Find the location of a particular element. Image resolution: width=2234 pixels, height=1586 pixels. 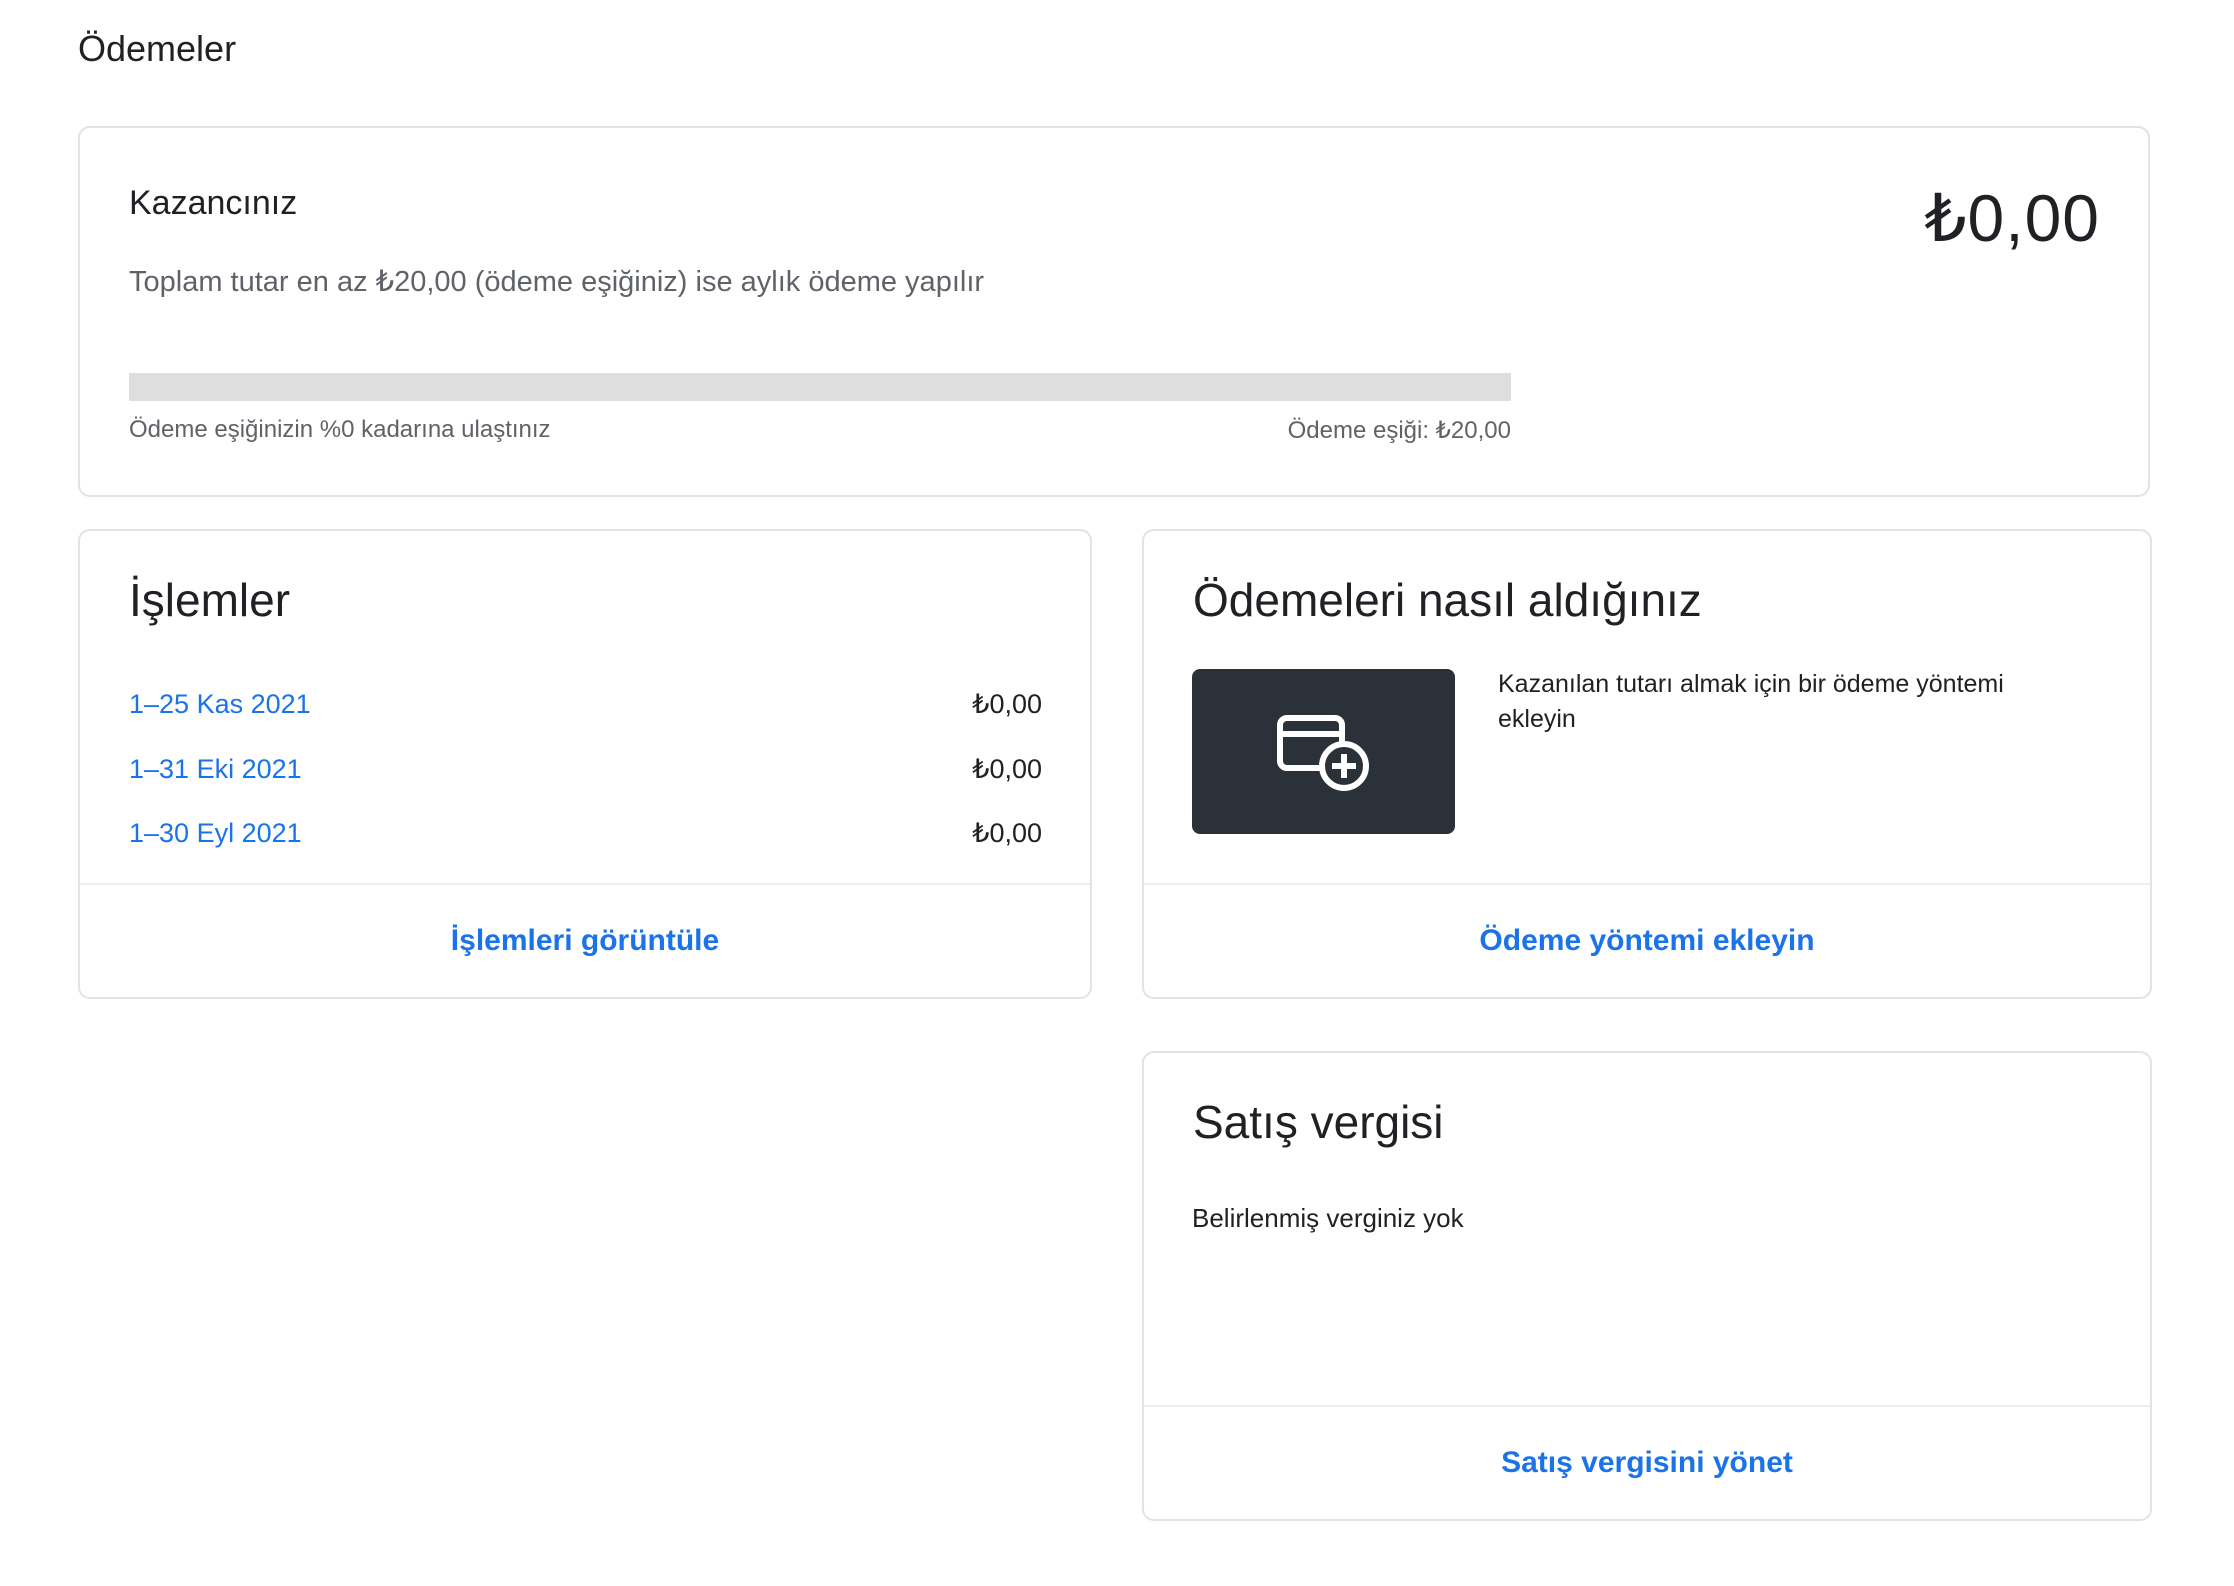

transaction-row: 1–30 Eyl 2021 ₺0,00 is located at coordinates (585, 833).